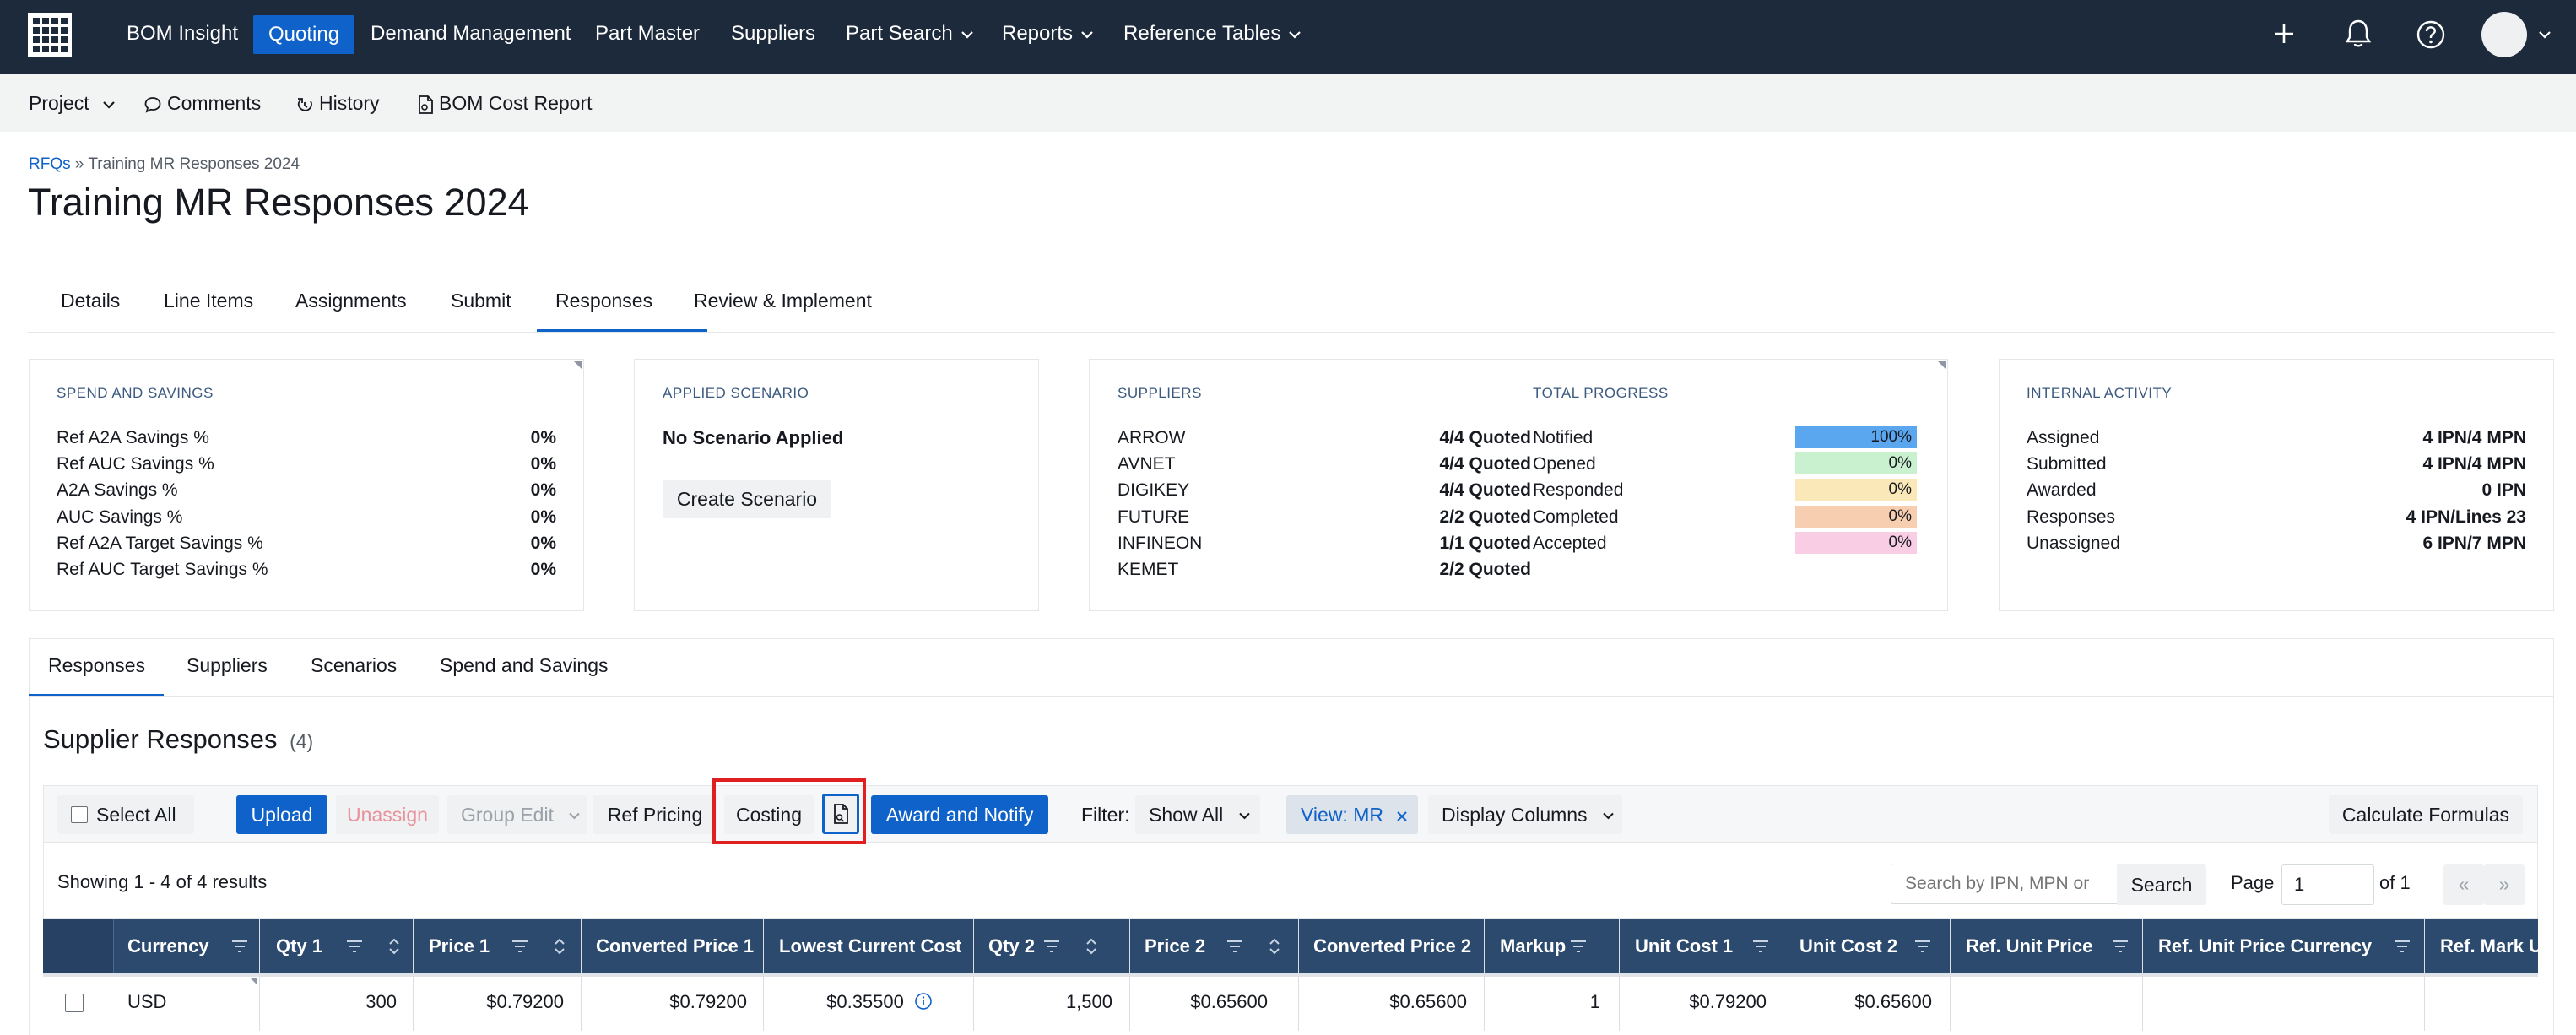 This screenshot has height=1035, width=2576. What do you see at coordinates (459, 946) in the screenshot?
I see `column-header-price-1: Price 1` at bounding box center [459, 946].